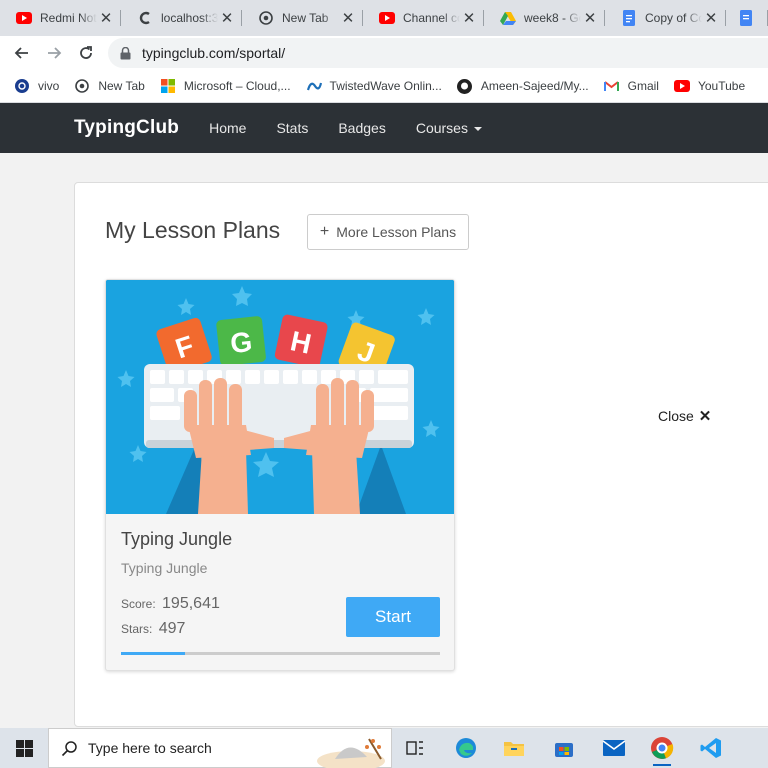 This screenshot has width=768, height=768. I want to click on browser-tab: New Tab ✕, so click(302, 18).